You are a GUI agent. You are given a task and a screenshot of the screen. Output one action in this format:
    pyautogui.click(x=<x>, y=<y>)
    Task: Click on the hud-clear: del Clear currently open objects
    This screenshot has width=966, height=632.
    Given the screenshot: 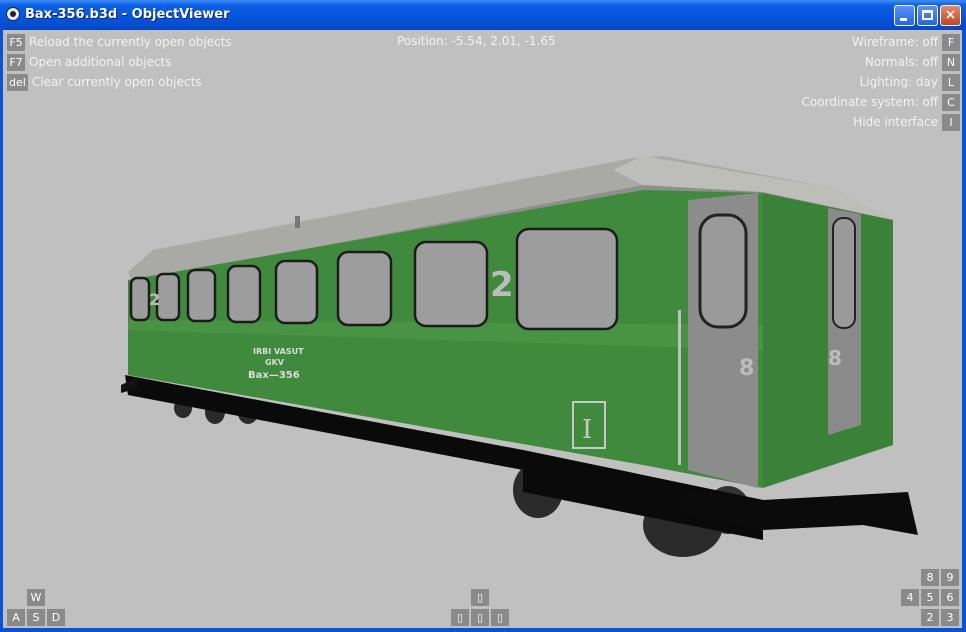 What is the action you would take?
    pyautogui.click(x=106, y=82)
    